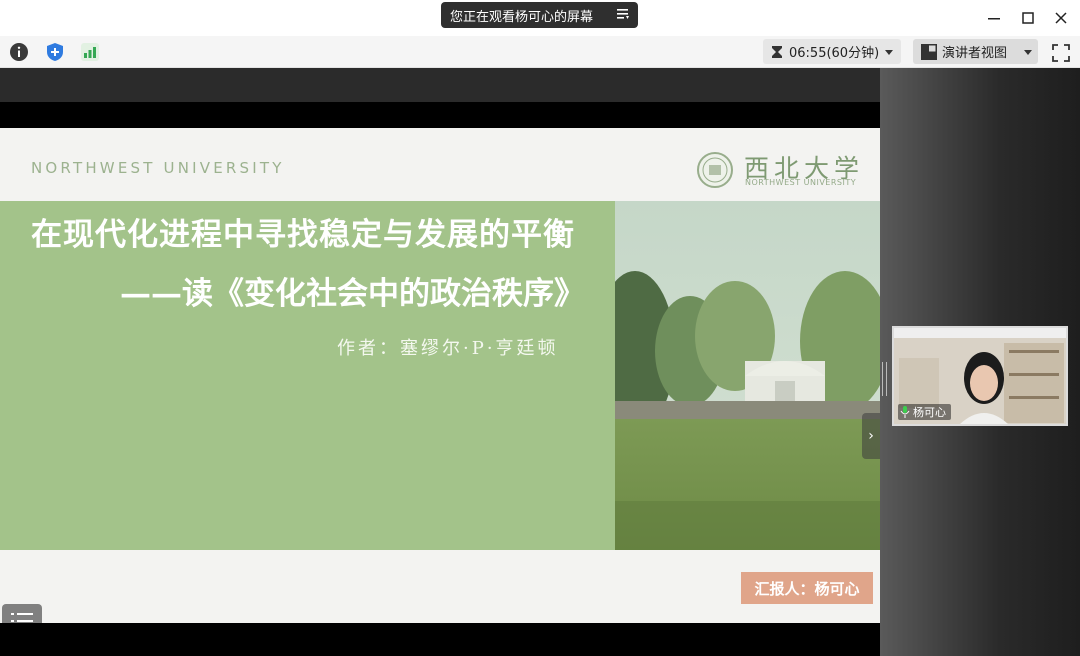 This screenshot has height=656, width=1080. I want to click on slide-author: 作者：塞缪尔·P·亨廷顿, so click(448, 348).